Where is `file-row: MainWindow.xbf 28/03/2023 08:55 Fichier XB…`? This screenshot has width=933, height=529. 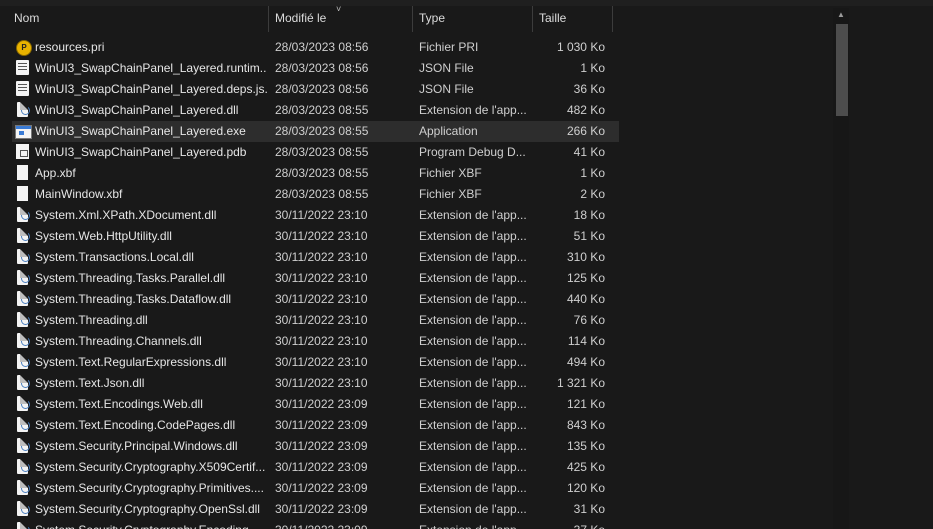 file-row: MainWindow.xbf 28/03/2023 08:55 Fichier XB… is located at coordinates (315, 194).